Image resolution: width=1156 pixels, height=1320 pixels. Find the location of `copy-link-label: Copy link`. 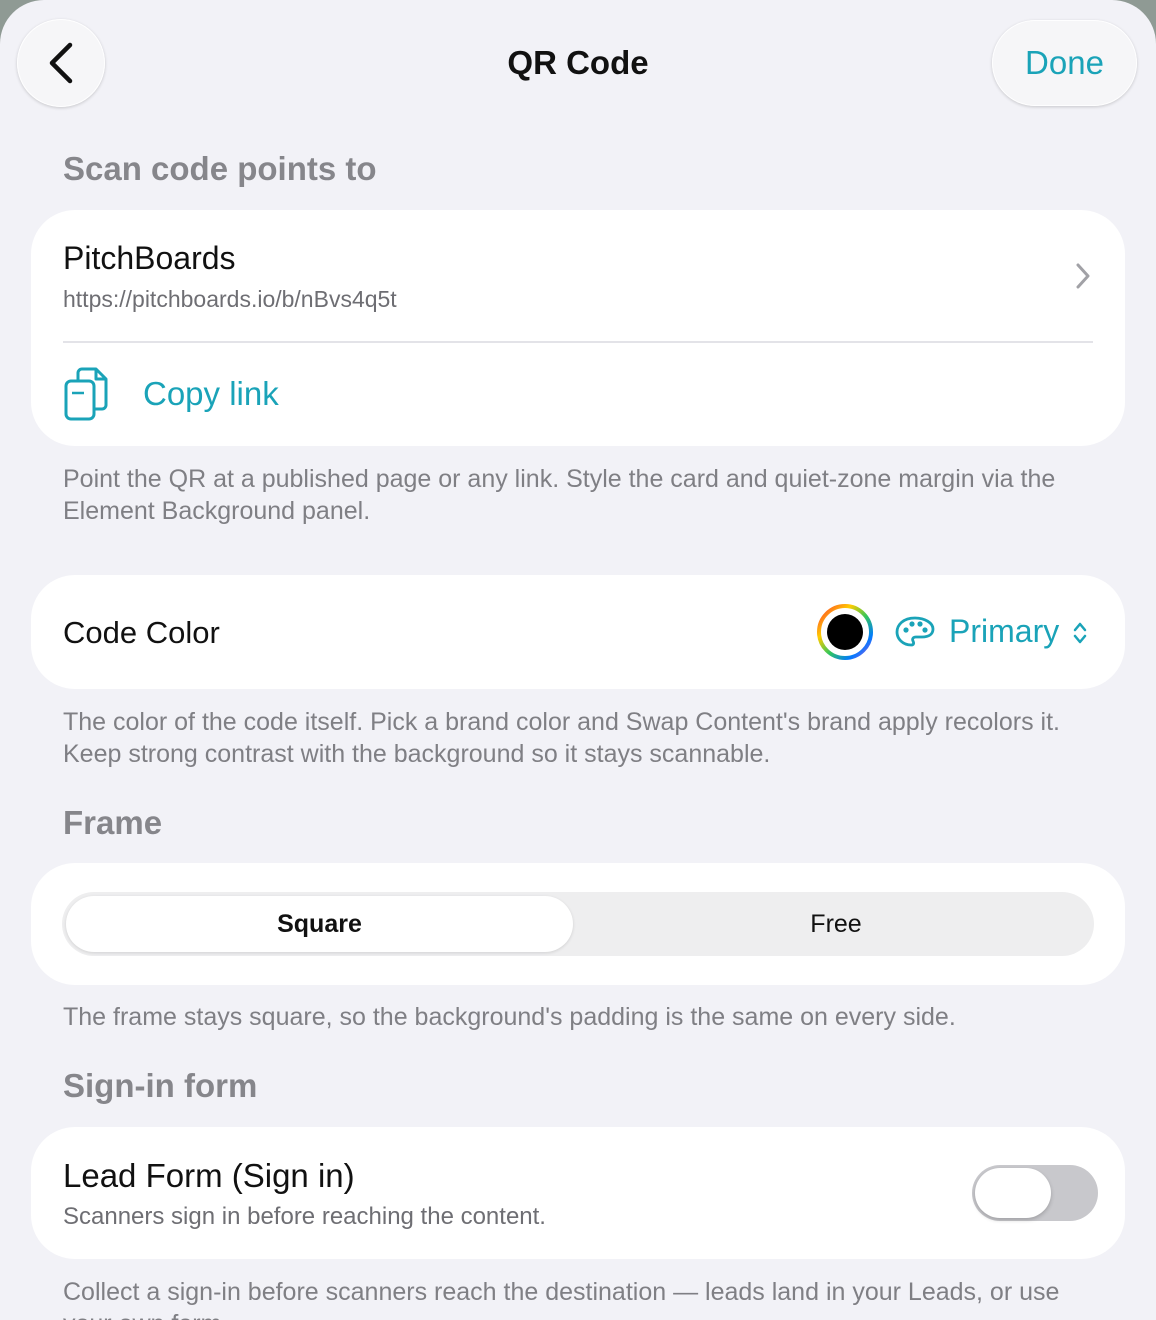

copy-link-label: Copy link is located at coordinates (211, 393).